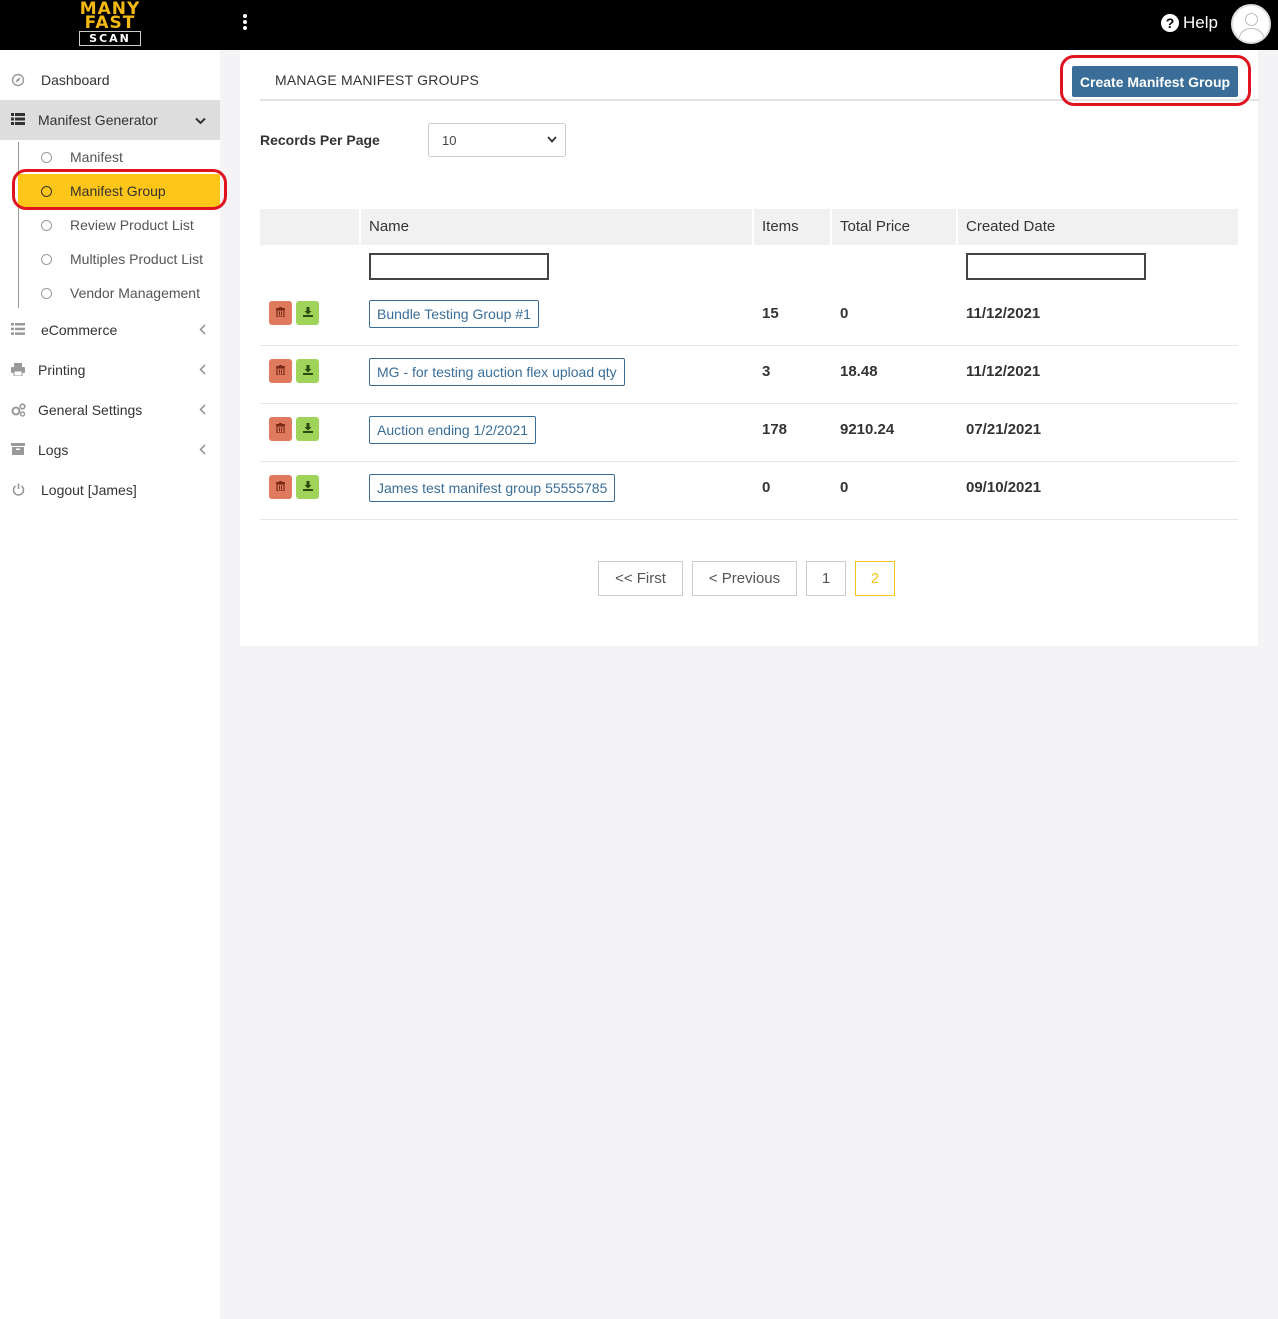  Describe the element at coordinates (120, 225) in the screenshot. I see `sidebar-subitem-review-product-list: Review Product List` at that location.